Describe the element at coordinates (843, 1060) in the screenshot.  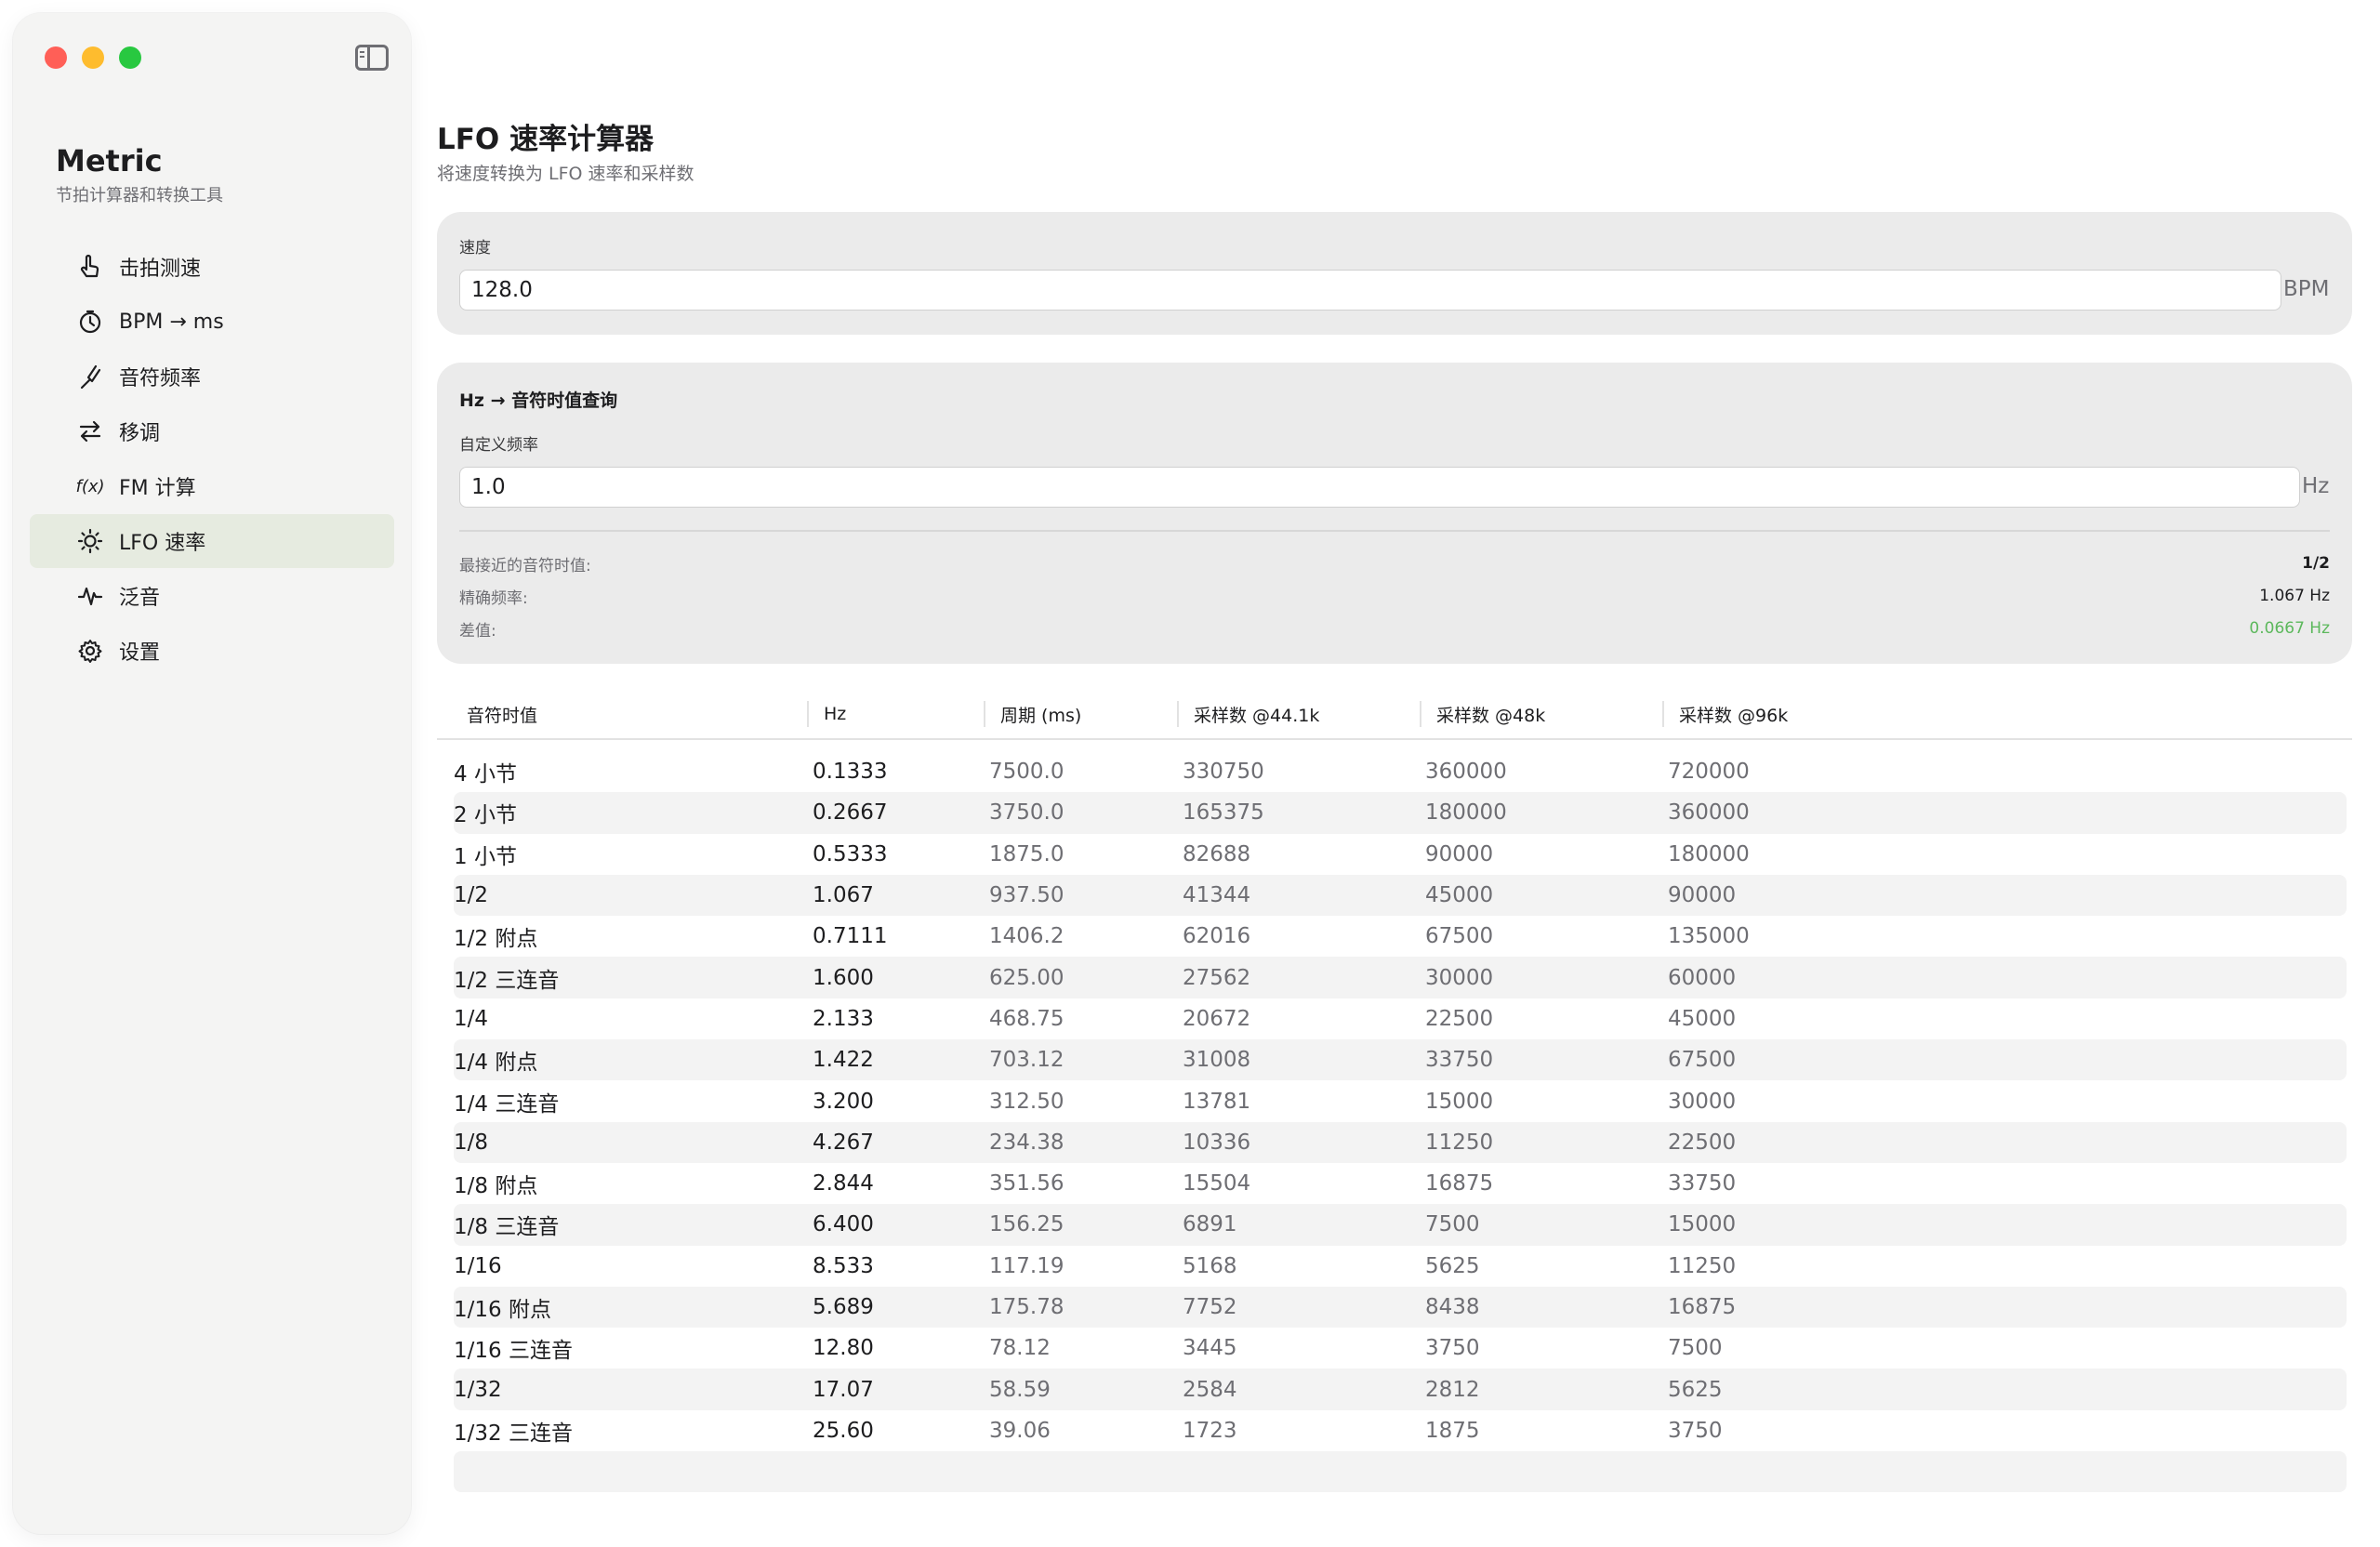
I see `table-cell: 1.422` at that location.